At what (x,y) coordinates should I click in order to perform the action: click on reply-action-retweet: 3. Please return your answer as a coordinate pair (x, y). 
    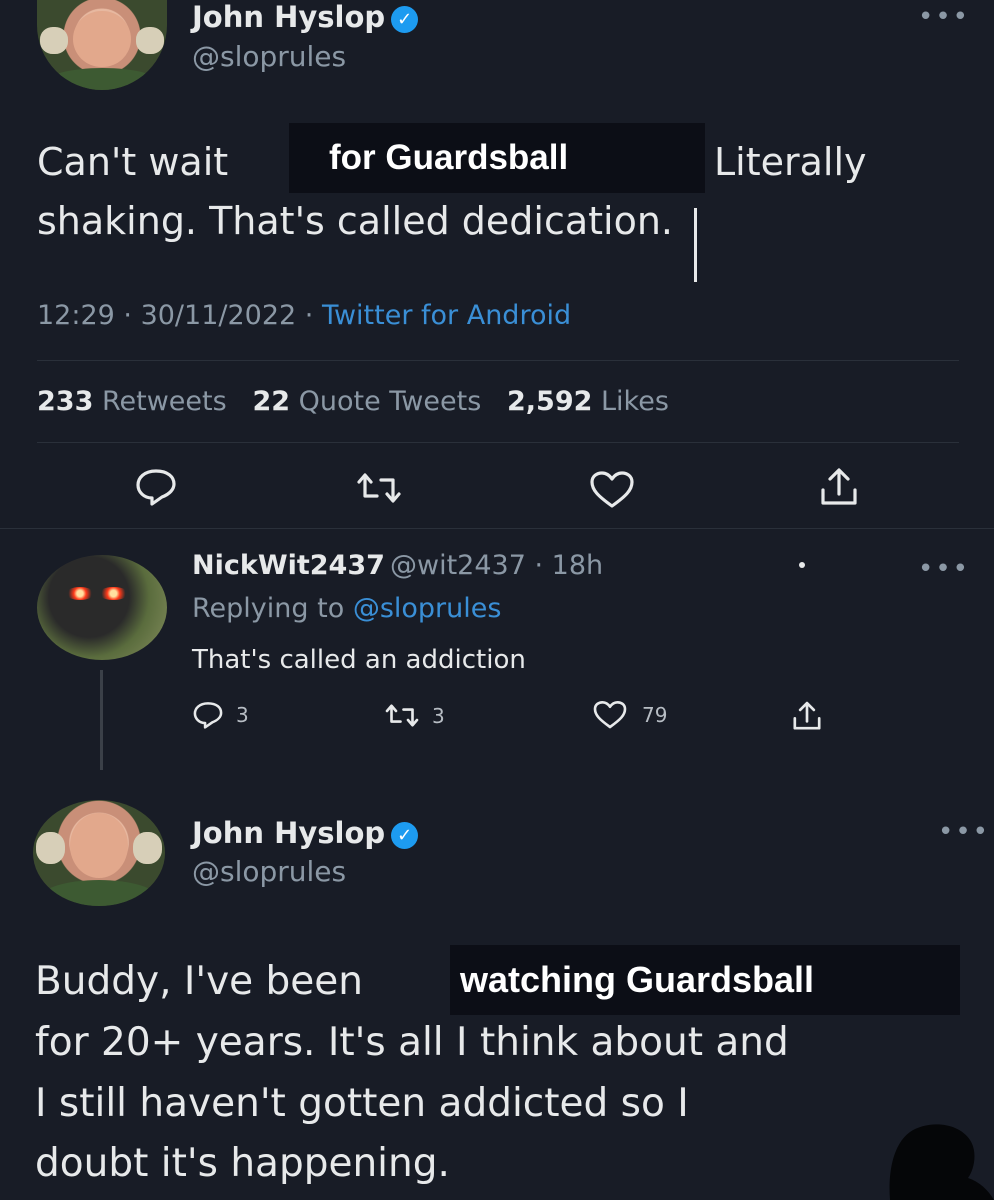
    Looking at the image, I should click on (414, 715).